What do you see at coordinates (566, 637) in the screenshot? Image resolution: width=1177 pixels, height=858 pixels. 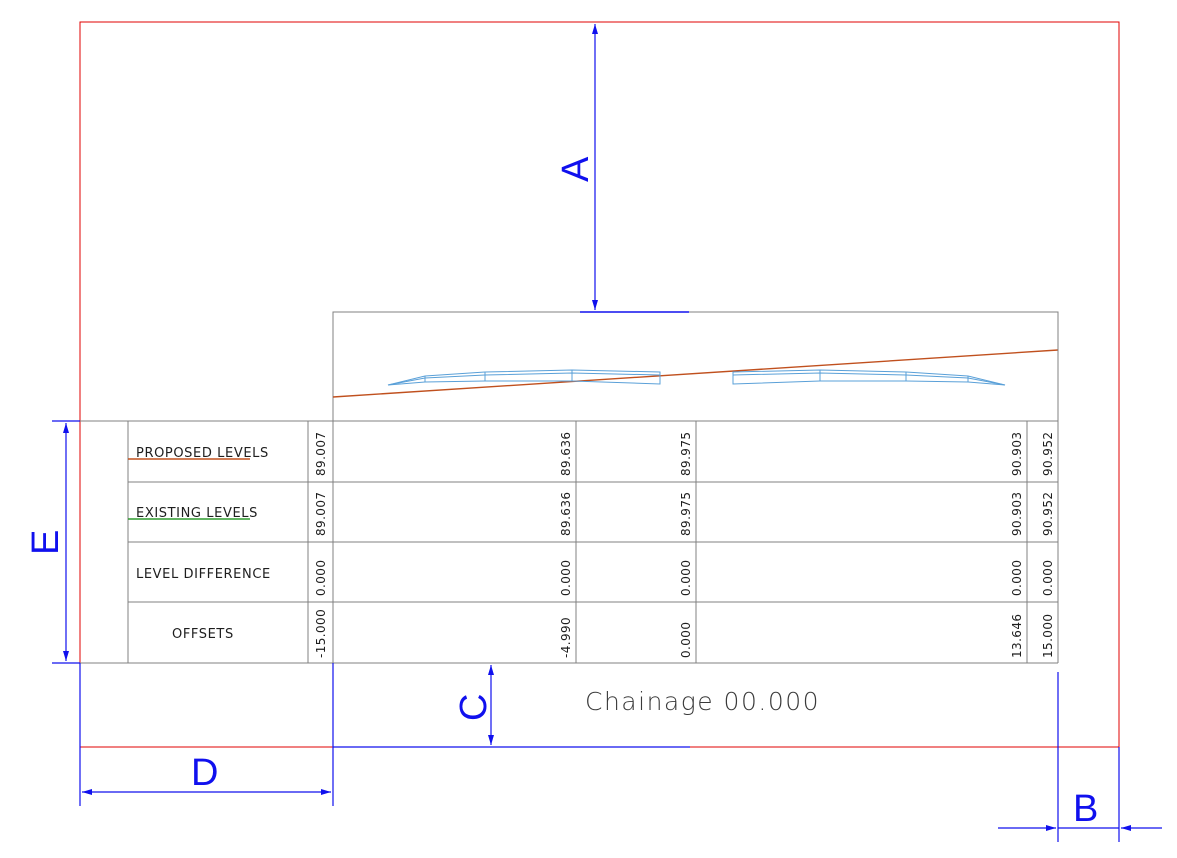 I see `table-cell-offset: -4.990` at bounding box center [566, 637].